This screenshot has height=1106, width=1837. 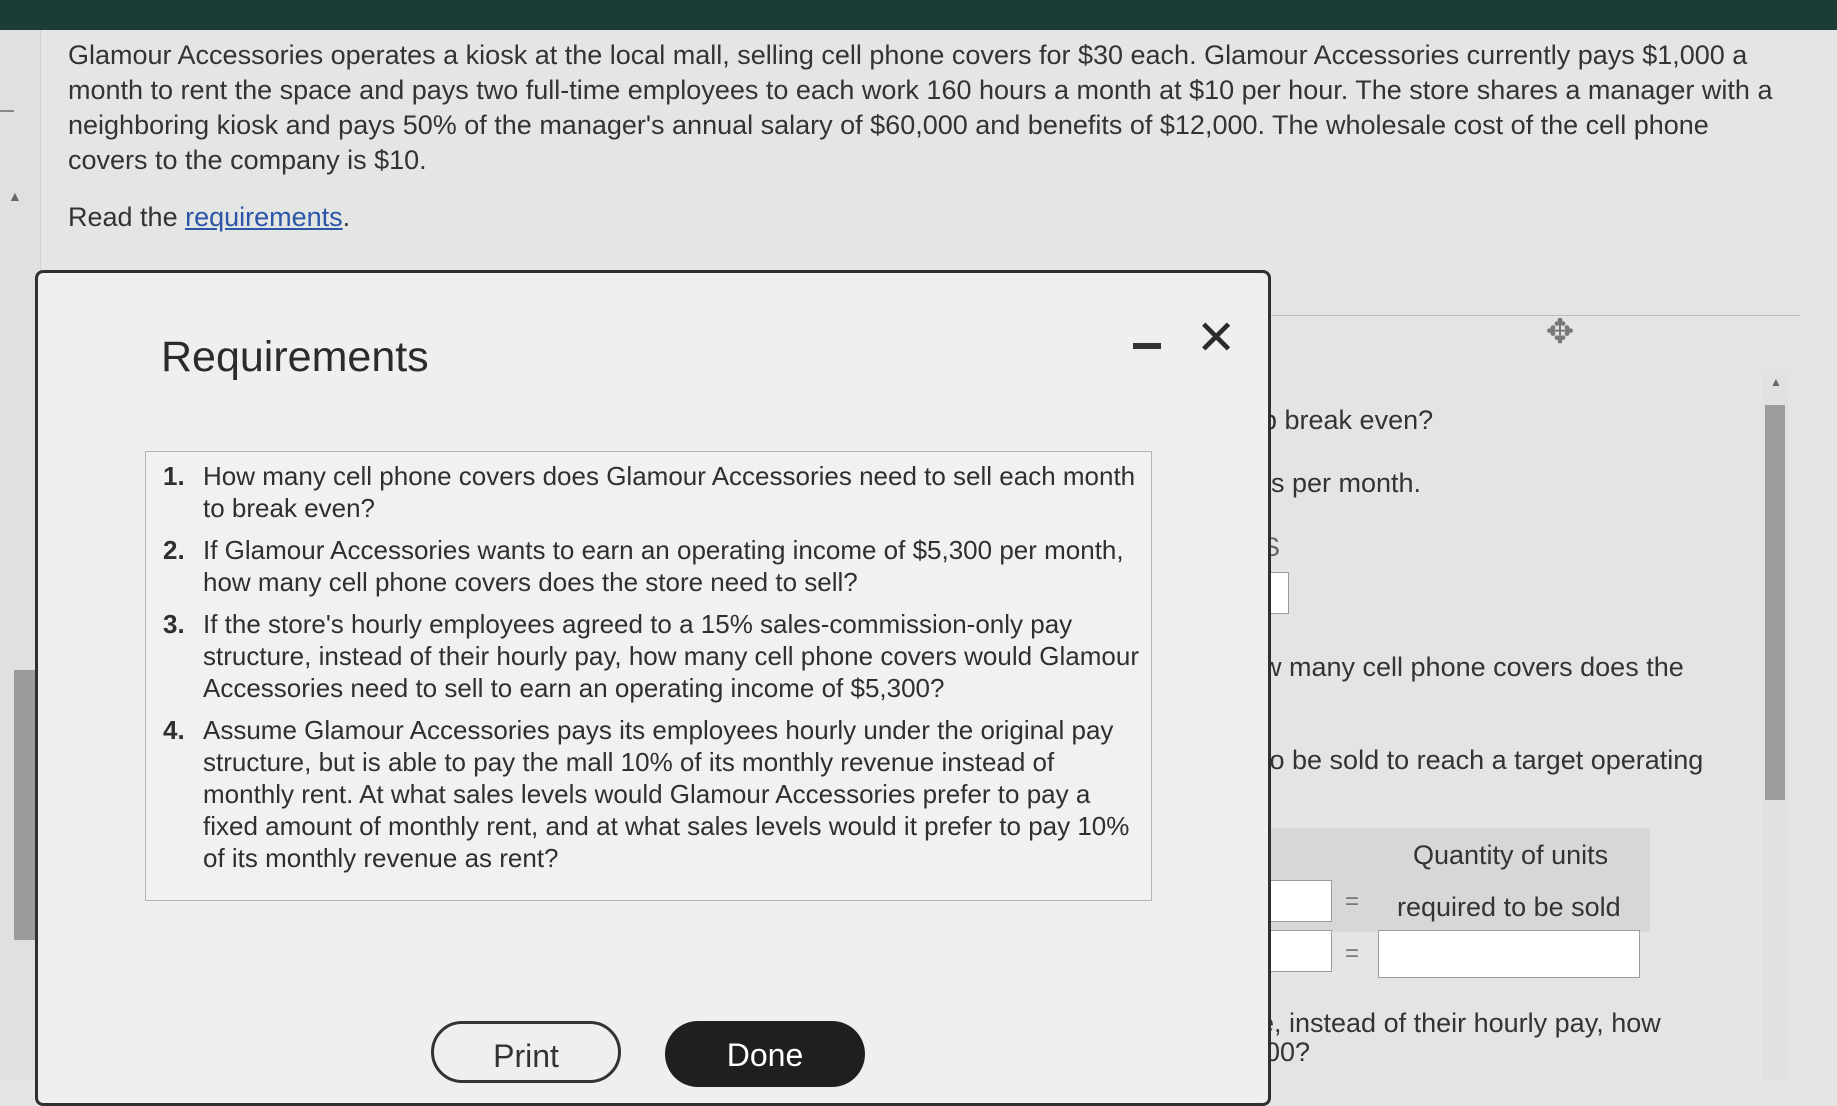 I want to click on requirement-number: 4., so click(x=174, y=730).